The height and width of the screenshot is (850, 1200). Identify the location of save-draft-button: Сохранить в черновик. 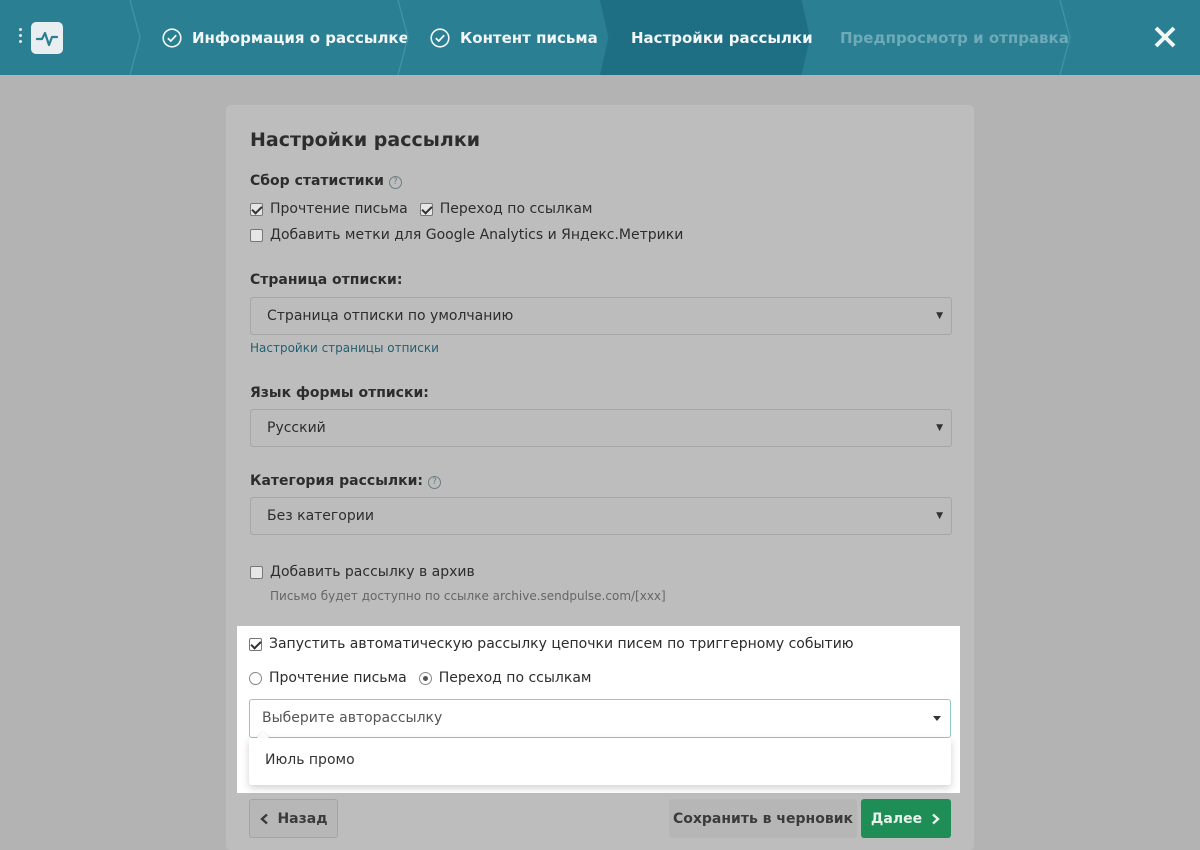
(763, 818).